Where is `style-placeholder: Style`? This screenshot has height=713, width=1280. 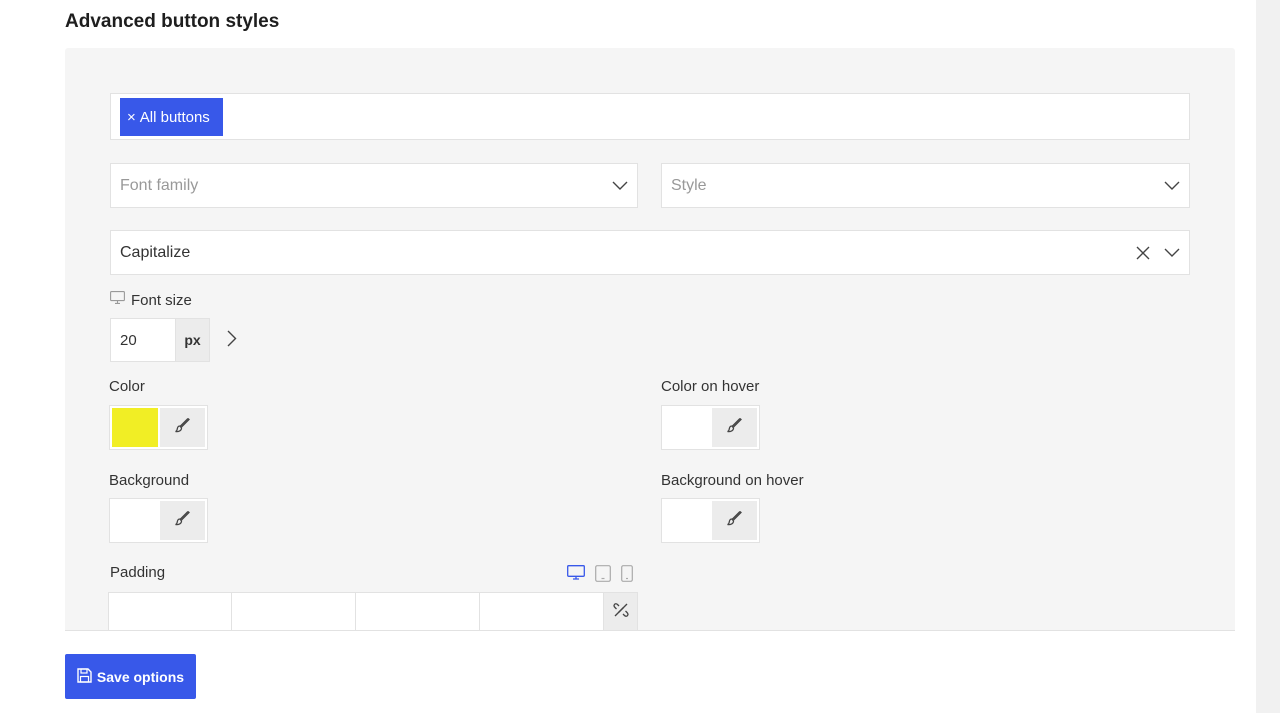
style-placeholder: Style is located at coordinates (689, 185).